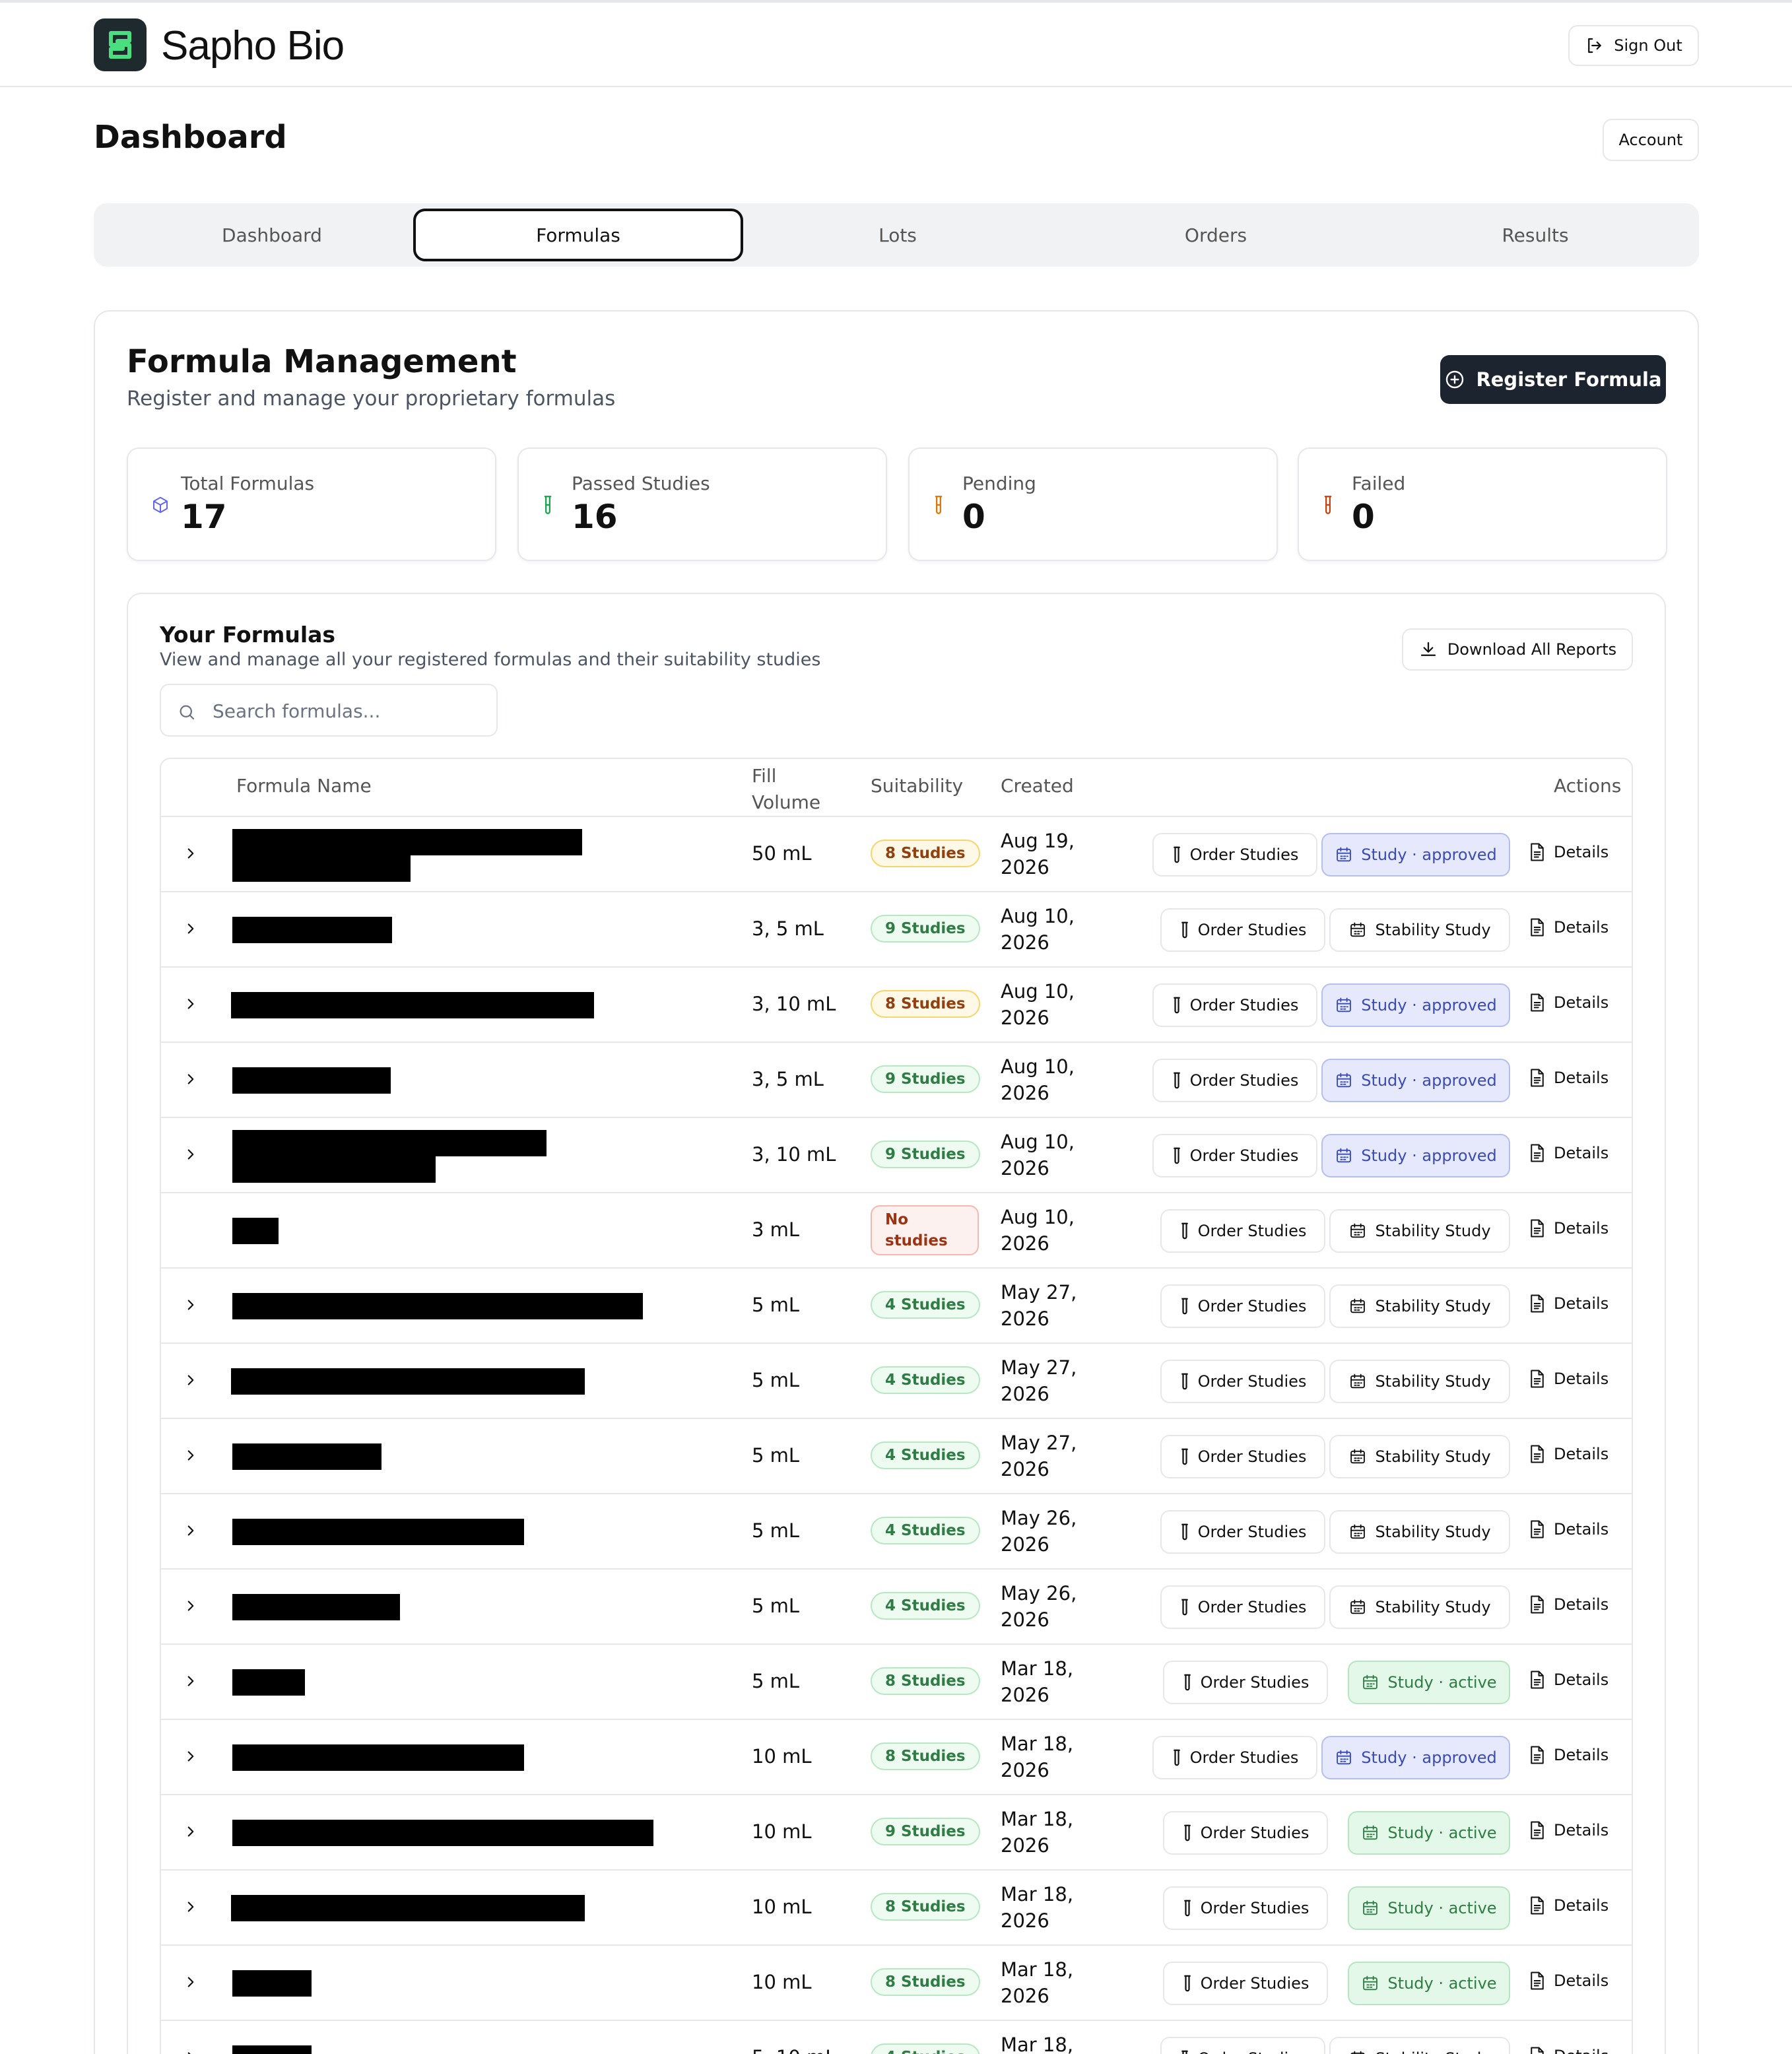 The image size is (1792, 2054). I want to click on account-button: Account, so click(1651, 140).